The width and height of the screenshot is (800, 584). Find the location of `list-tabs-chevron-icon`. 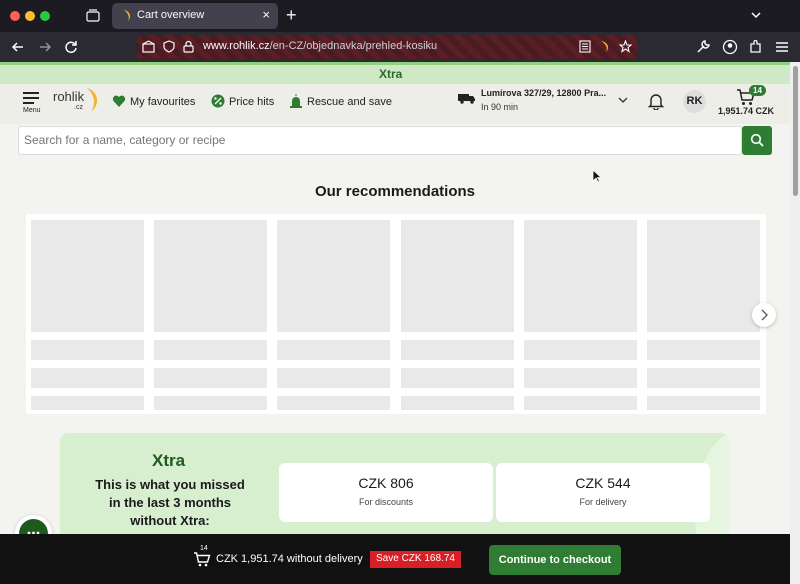

list-tabs-chevron-icon is located at coordinates (756, 15).